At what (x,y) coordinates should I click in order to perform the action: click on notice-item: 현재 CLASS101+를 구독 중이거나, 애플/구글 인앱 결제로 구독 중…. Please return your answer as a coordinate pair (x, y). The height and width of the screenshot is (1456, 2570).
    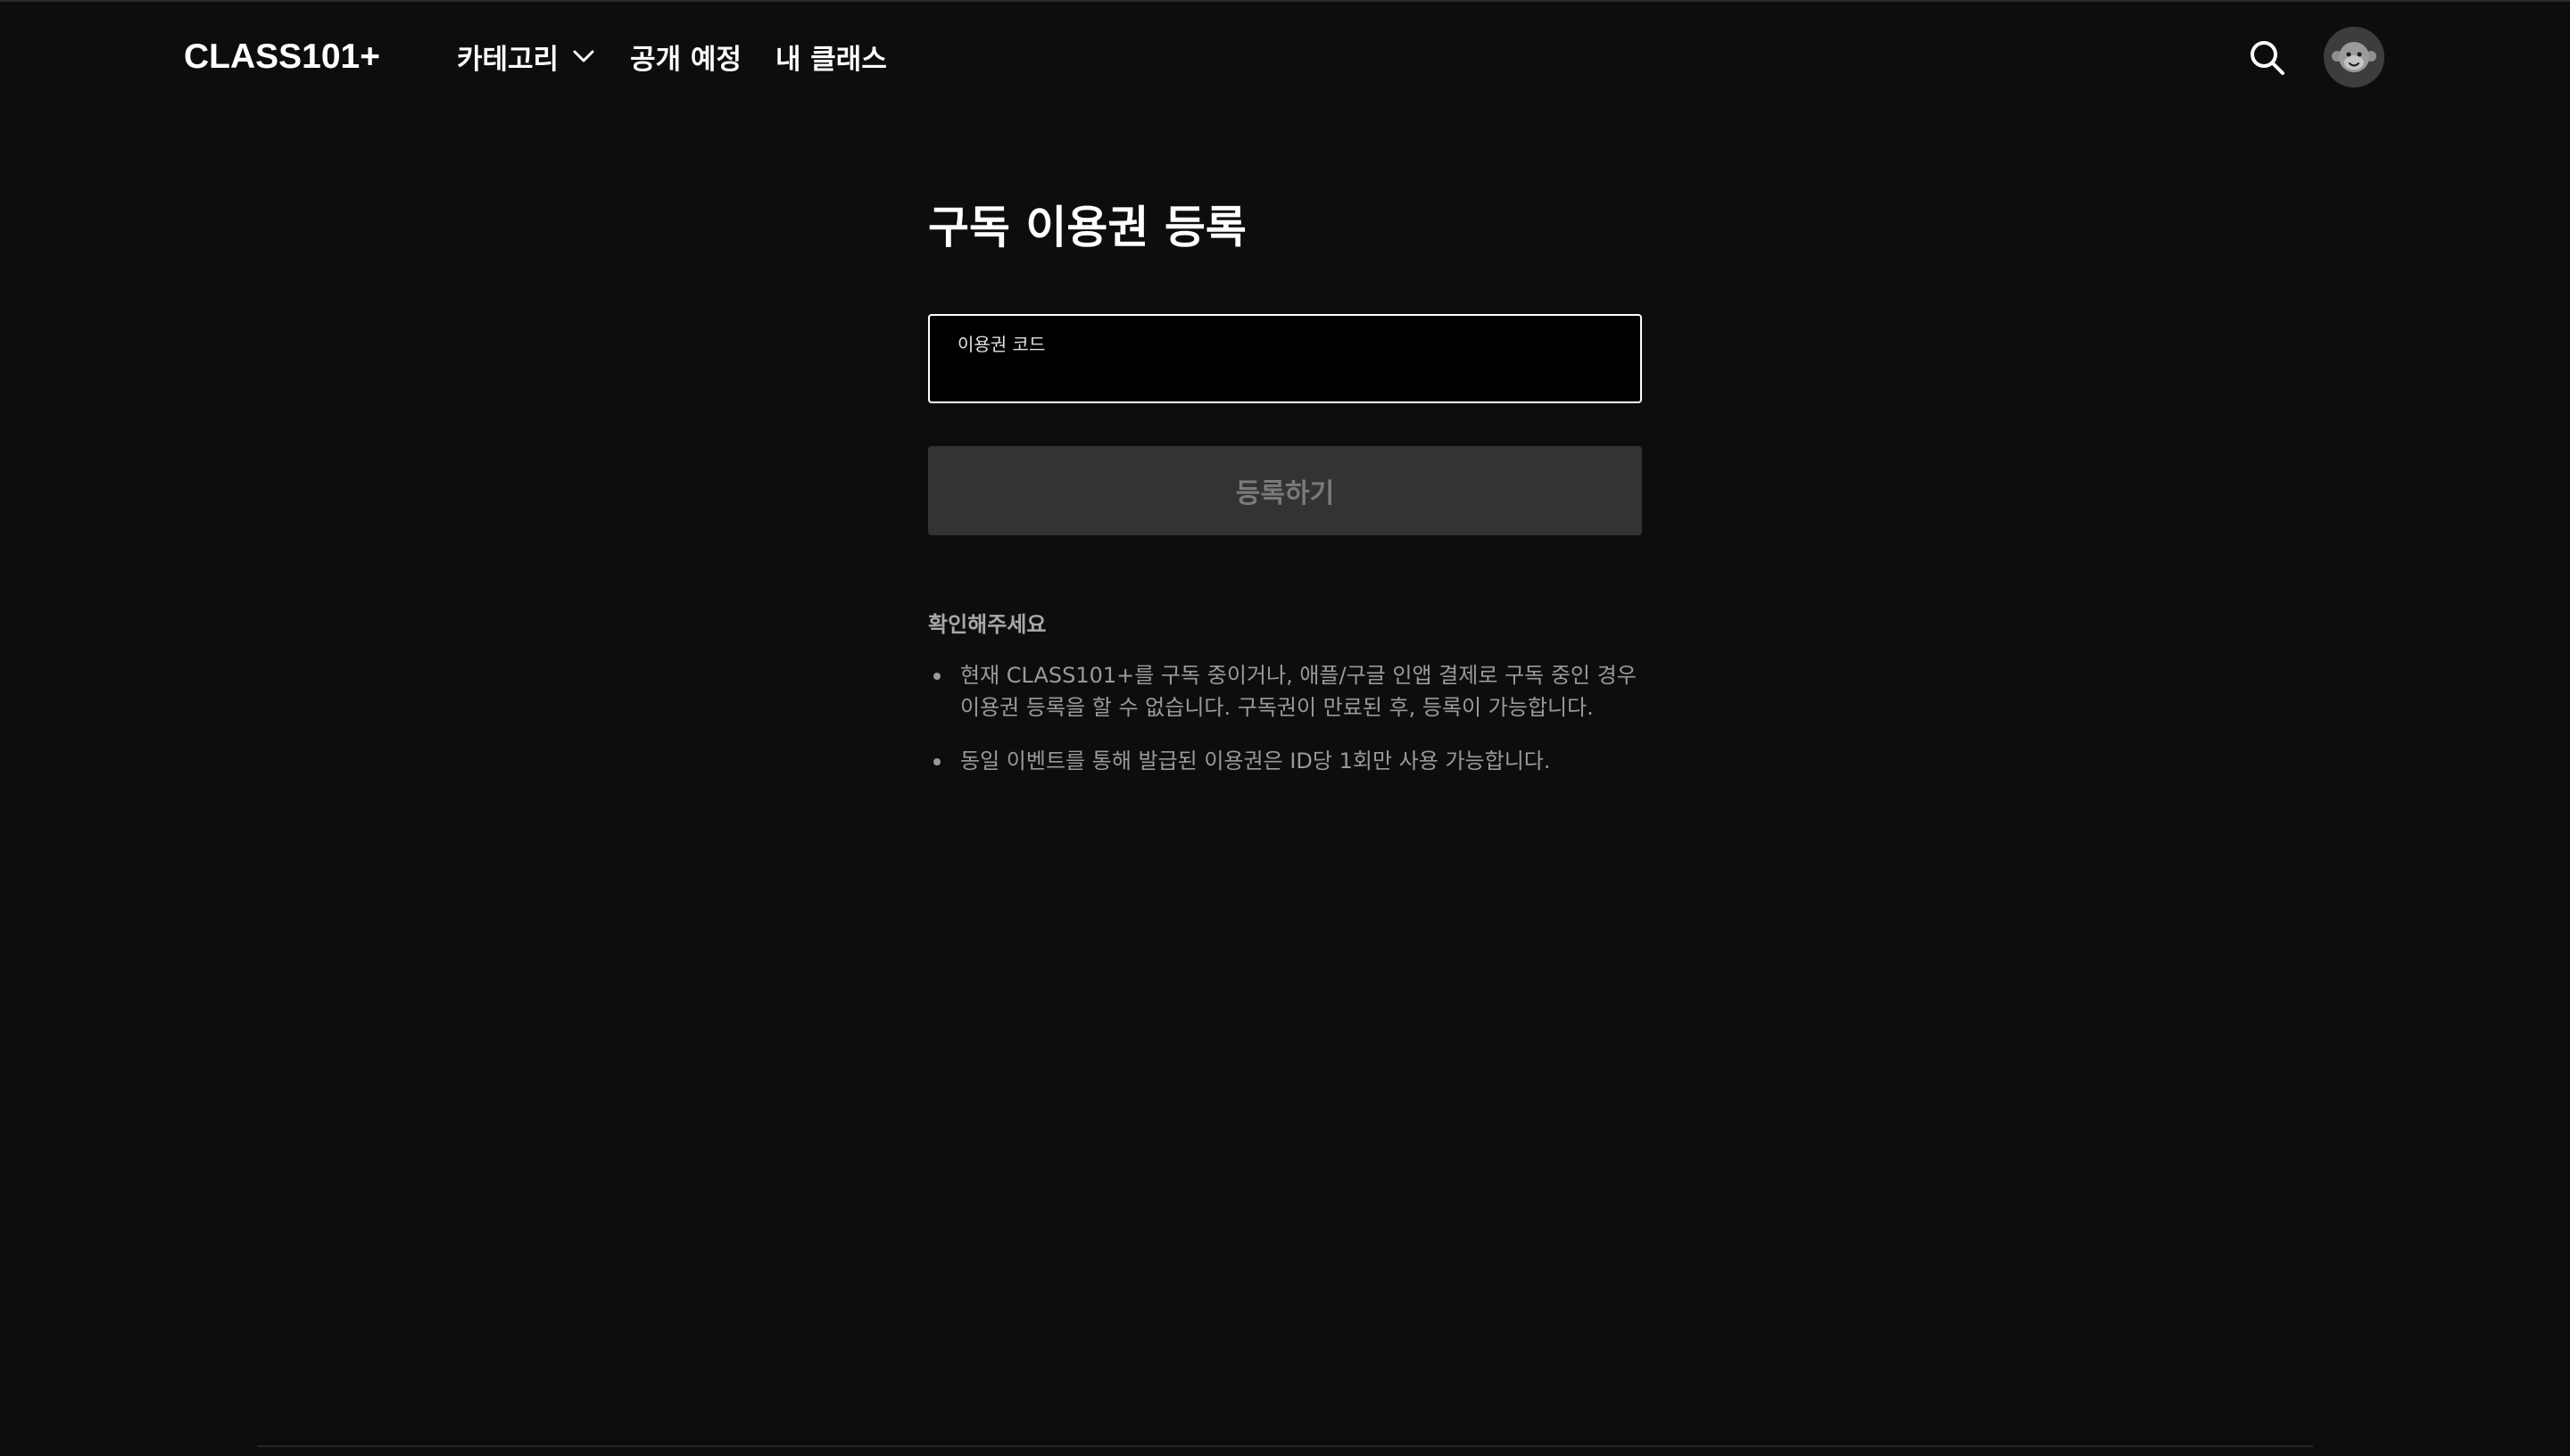
    Looking at the image, I should click on (1285, 691).